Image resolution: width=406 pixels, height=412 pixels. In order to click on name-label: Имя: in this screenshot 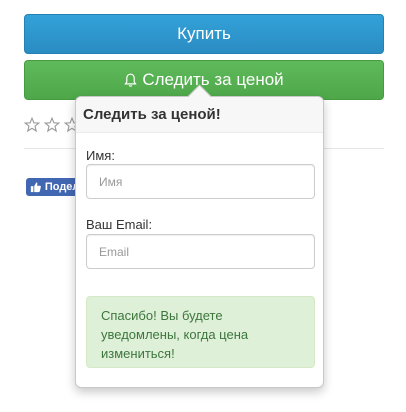, I will do `click(100, 155)`.